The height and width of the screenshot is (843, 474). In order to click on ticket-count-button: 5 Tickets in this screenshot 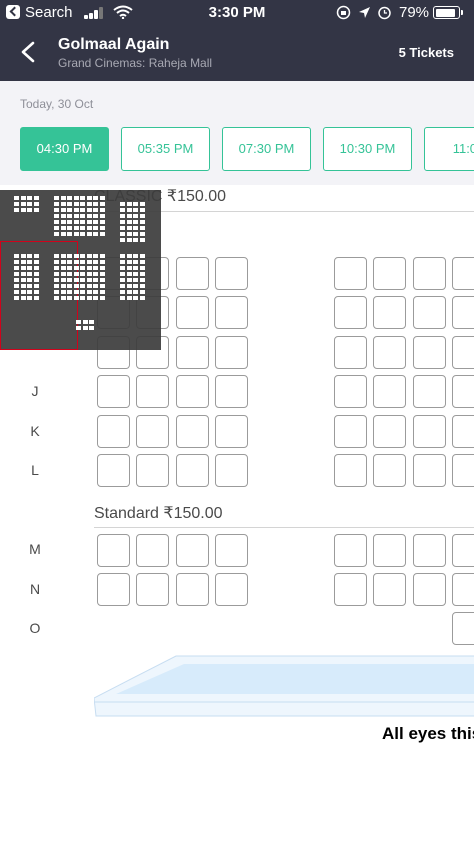, I will do `click(426, 52)`.